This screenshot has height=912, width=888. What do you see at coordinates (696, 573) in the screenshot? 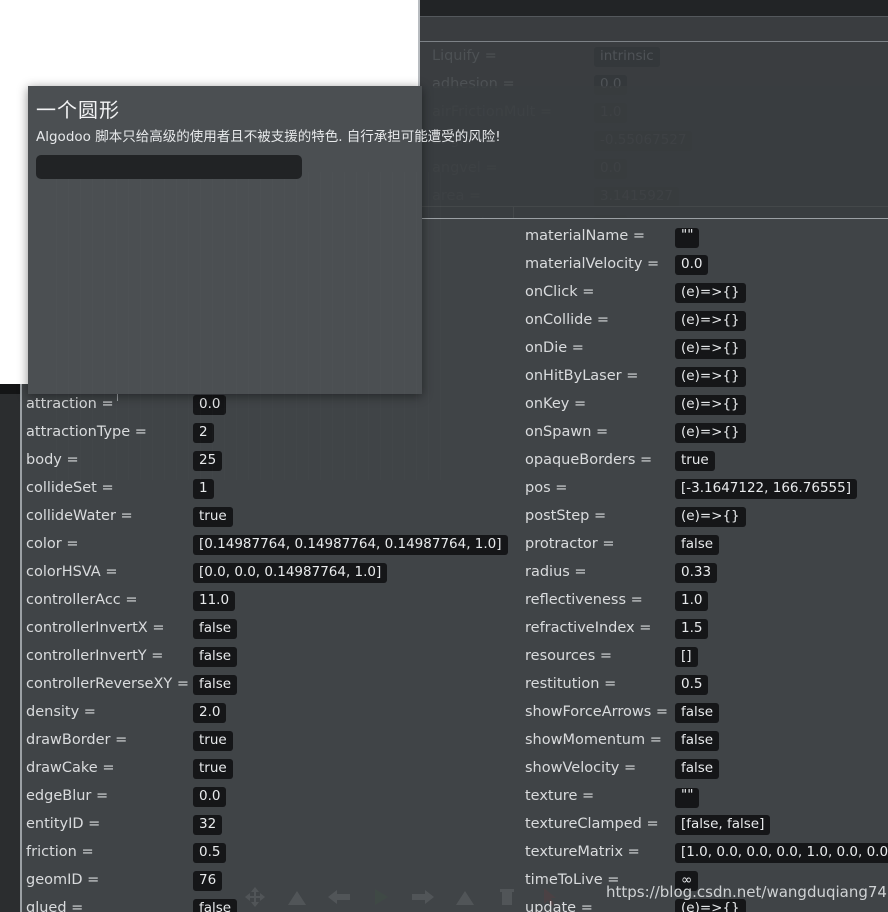
I see `property-value: 0.33` at bounding box center [696, 573].